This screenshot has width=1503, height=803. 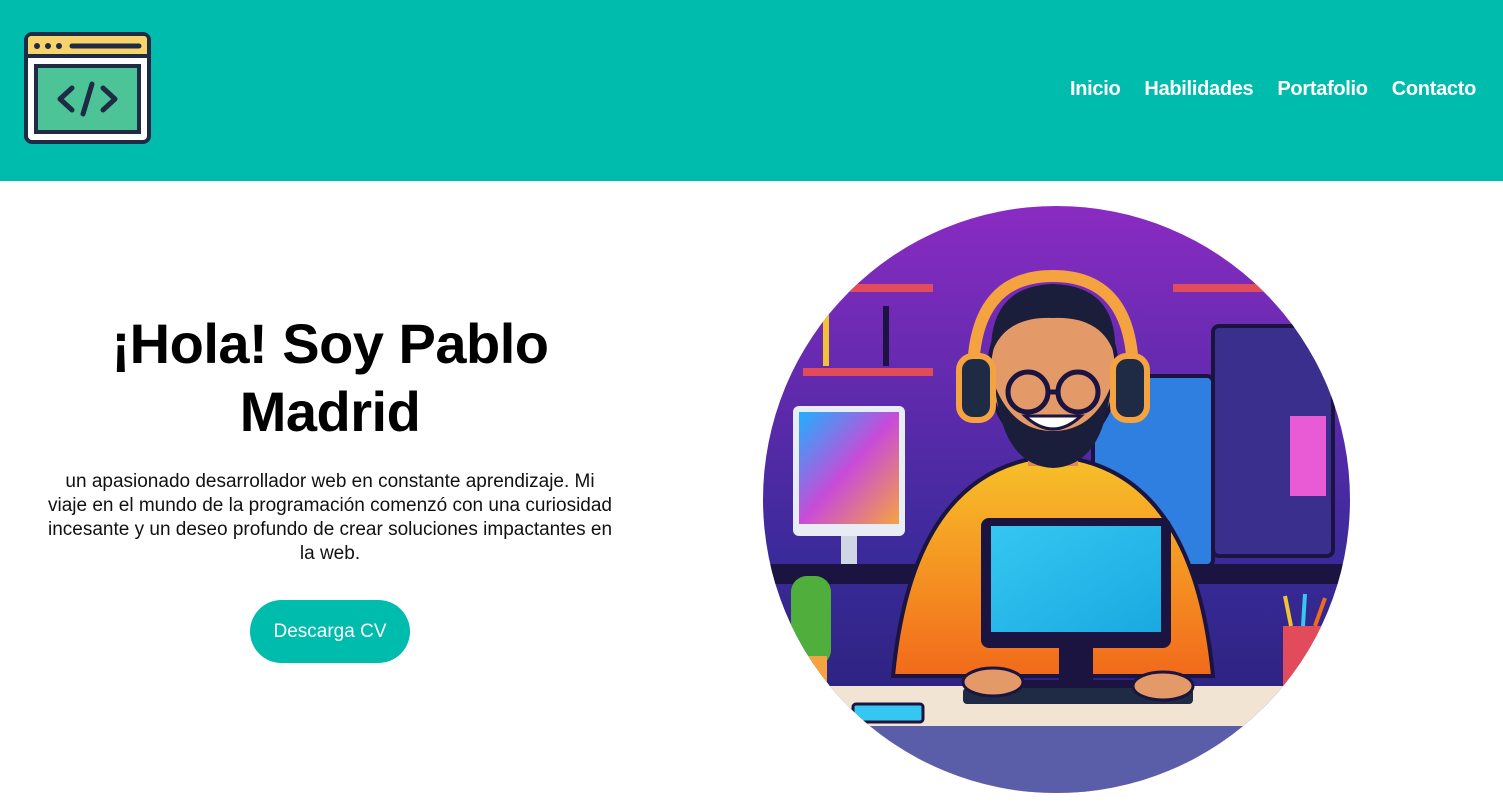 What do you see at coordinates (1095, 89) in the screenshot?
I see `nav-link-inicio: Inicio` at bounding box center [1095, 89].